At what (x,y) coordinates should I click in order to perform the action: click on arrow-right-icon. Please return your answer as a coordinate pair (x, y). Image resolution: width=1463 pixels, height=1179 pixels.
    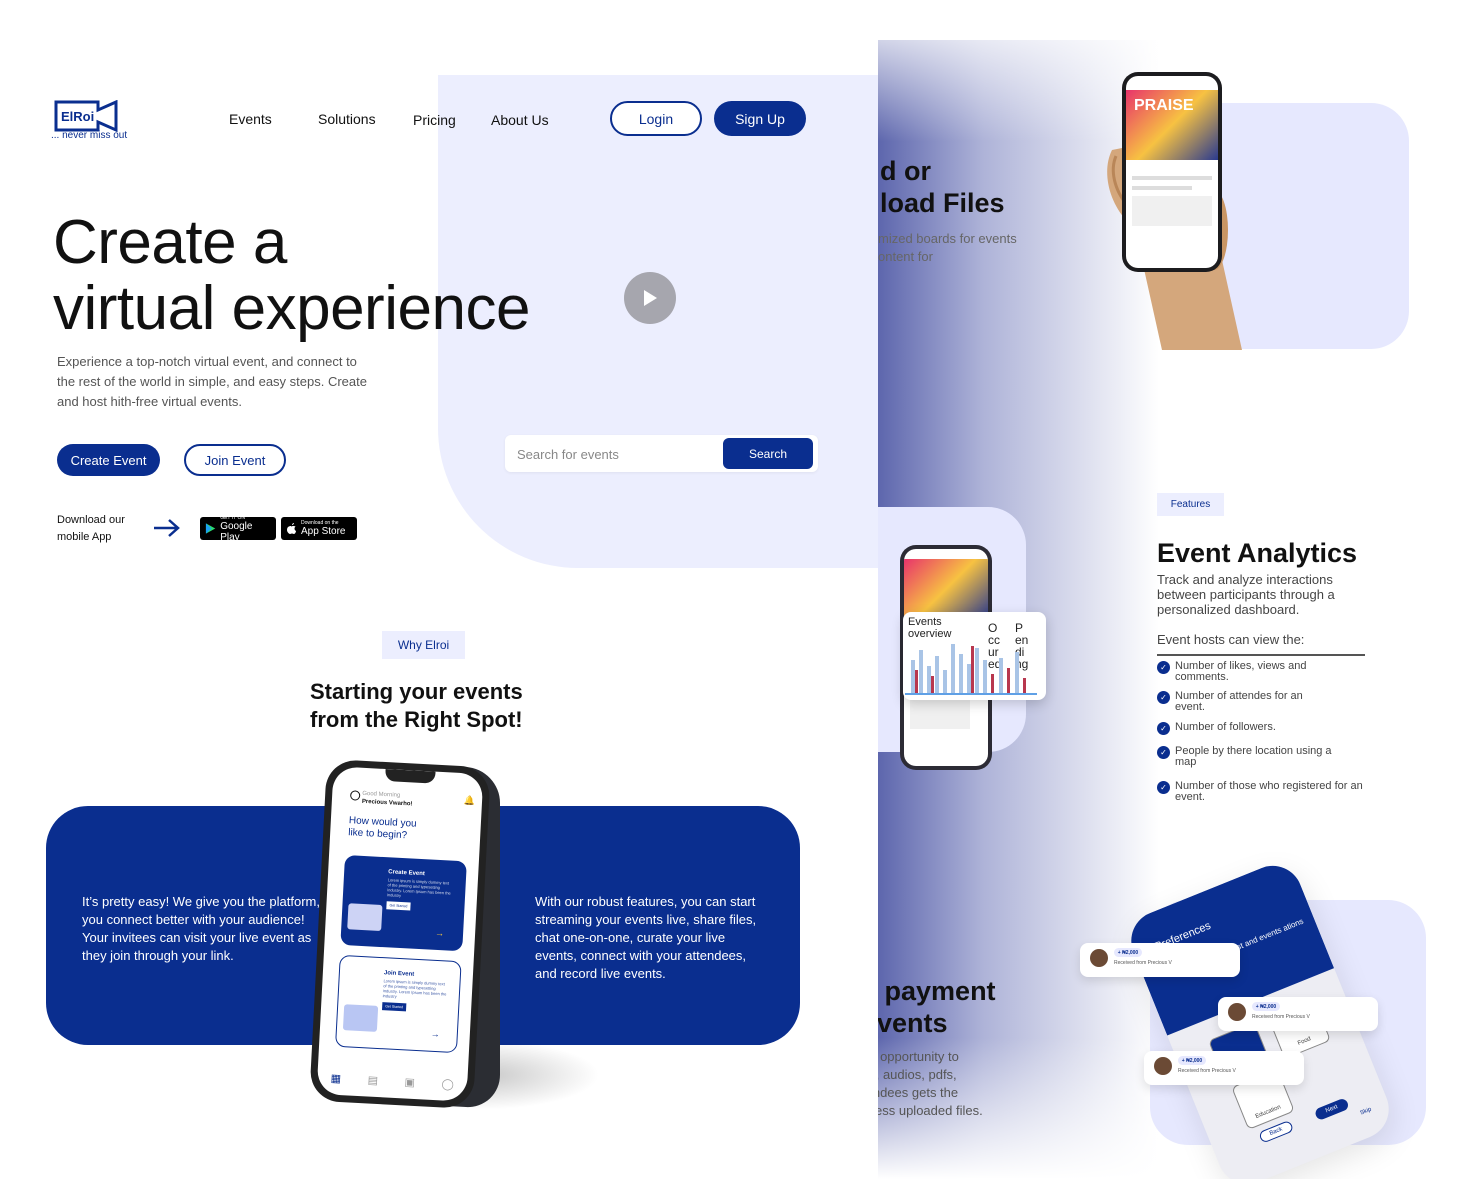
    Looking at the image, I should click on (167, 528).